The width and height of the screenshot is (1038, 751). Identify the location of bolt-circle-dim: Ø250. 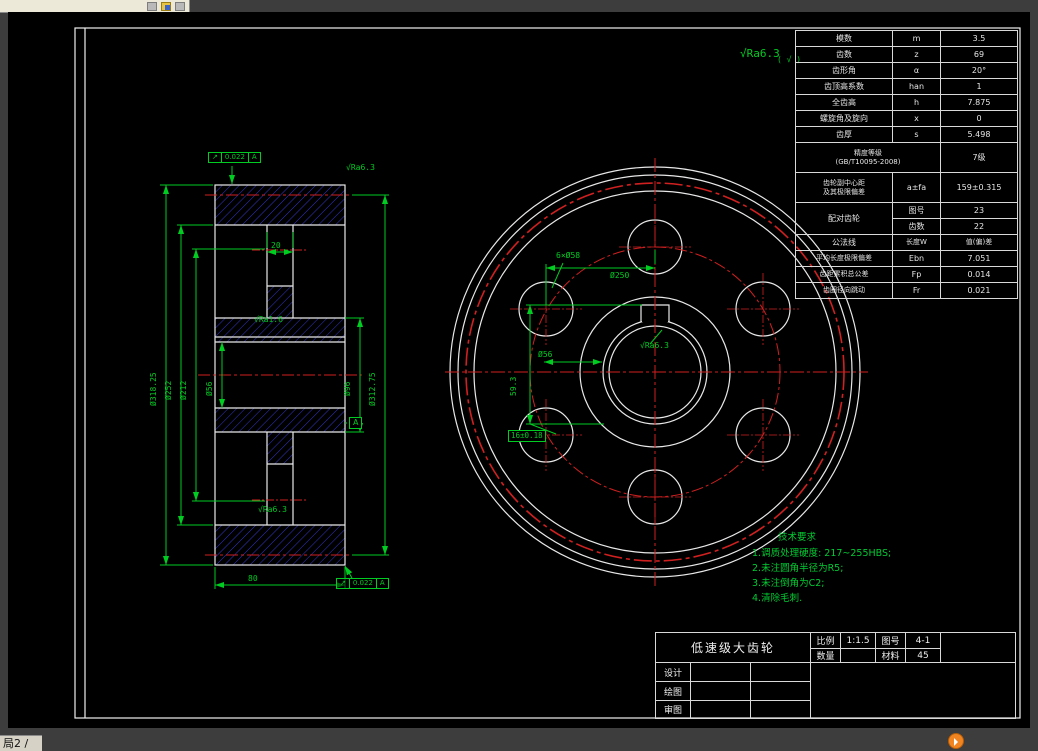
(620, 275).